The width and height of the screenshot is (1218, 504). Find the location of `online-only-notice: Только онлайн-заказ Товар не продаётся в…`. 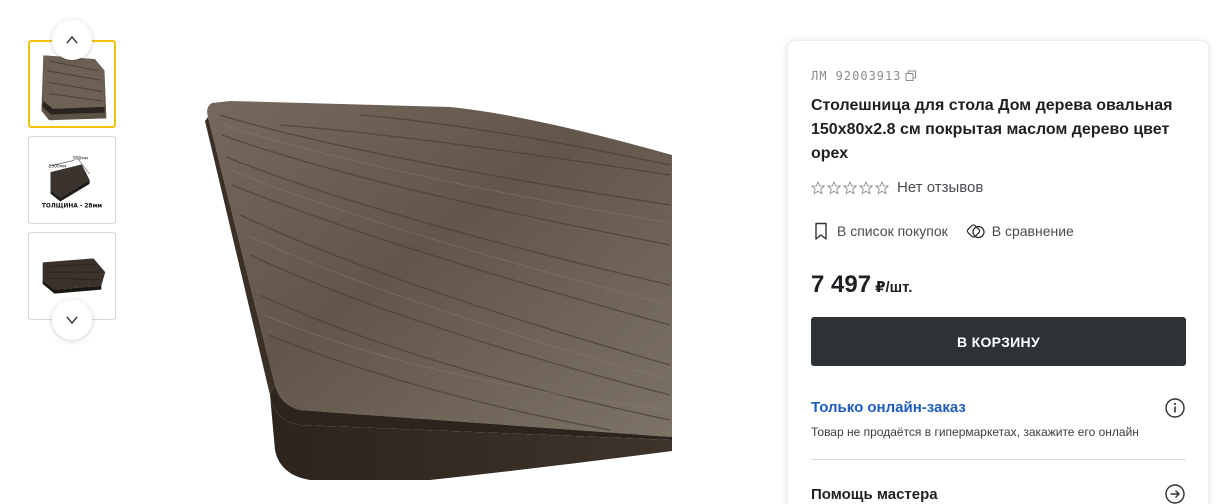

online-only-notice: Только онлайн-заказ Товар не продаётся в… is located at coordinates (998, 418).